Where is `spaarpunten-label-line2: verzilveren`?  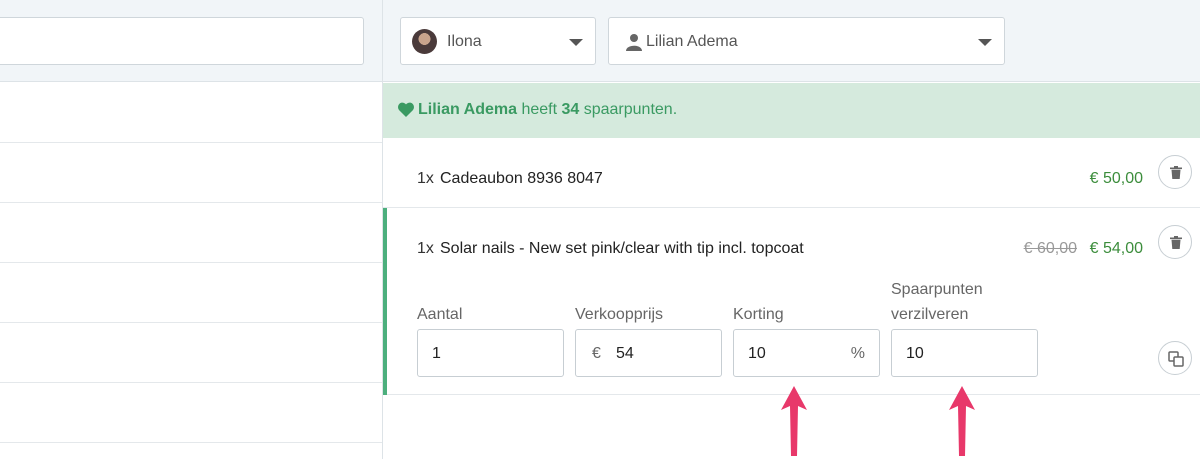 spaarpunten-label-line2: verzilveren is located at coordinates (930, 314).